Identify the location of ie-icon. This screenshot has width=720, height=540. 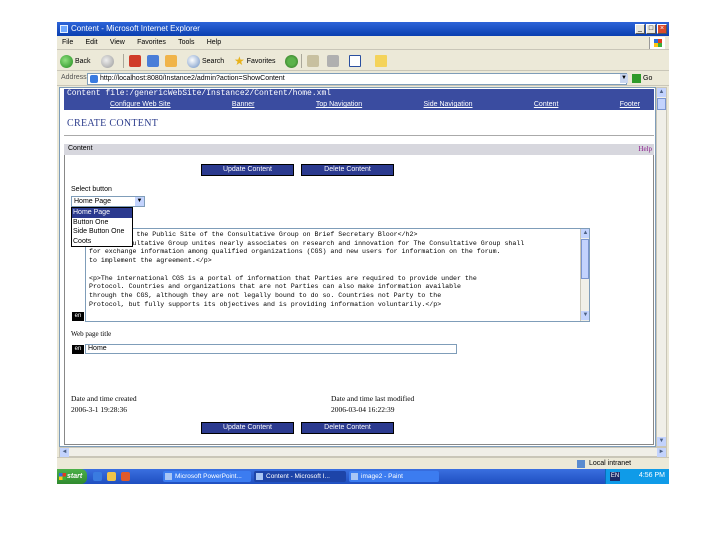
(259, 476).